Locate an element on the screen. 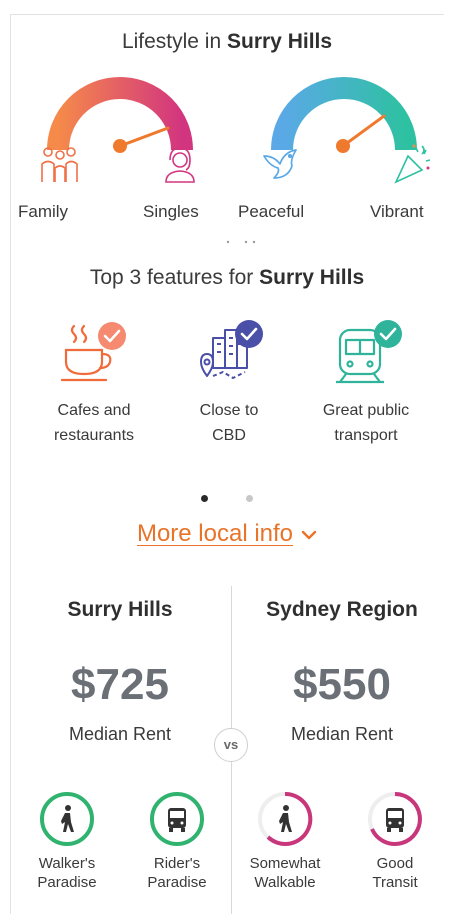 This screenshot has height=914, width=454. feature-cafes: Cafes and restaurants is located at coordinates (94, 383).